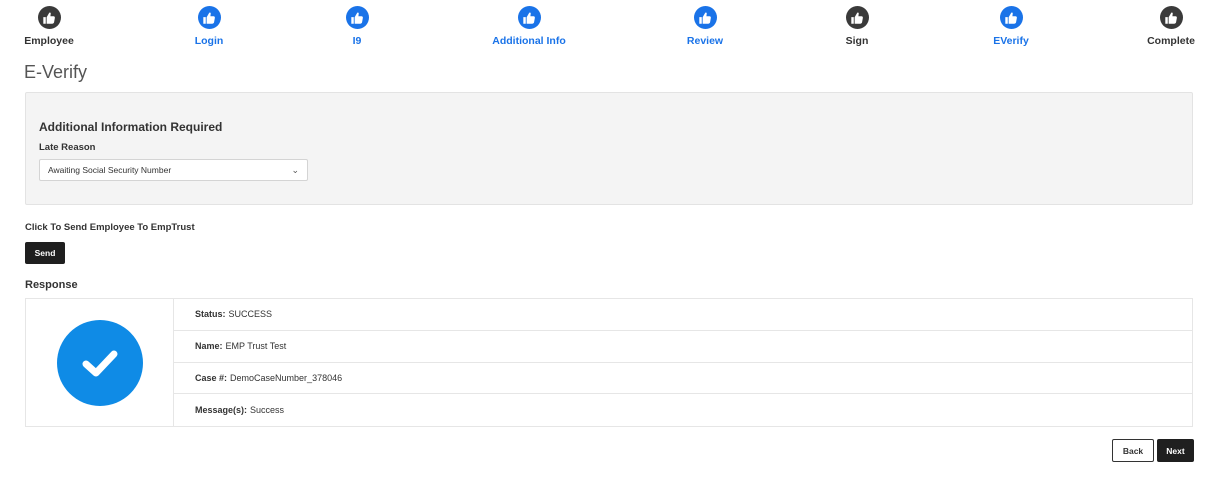 This screenshot has width=1208, height=480. Describe the element at coordinates (1011, 41) in the screenshot. I see `step-label: EVerify` at that location.